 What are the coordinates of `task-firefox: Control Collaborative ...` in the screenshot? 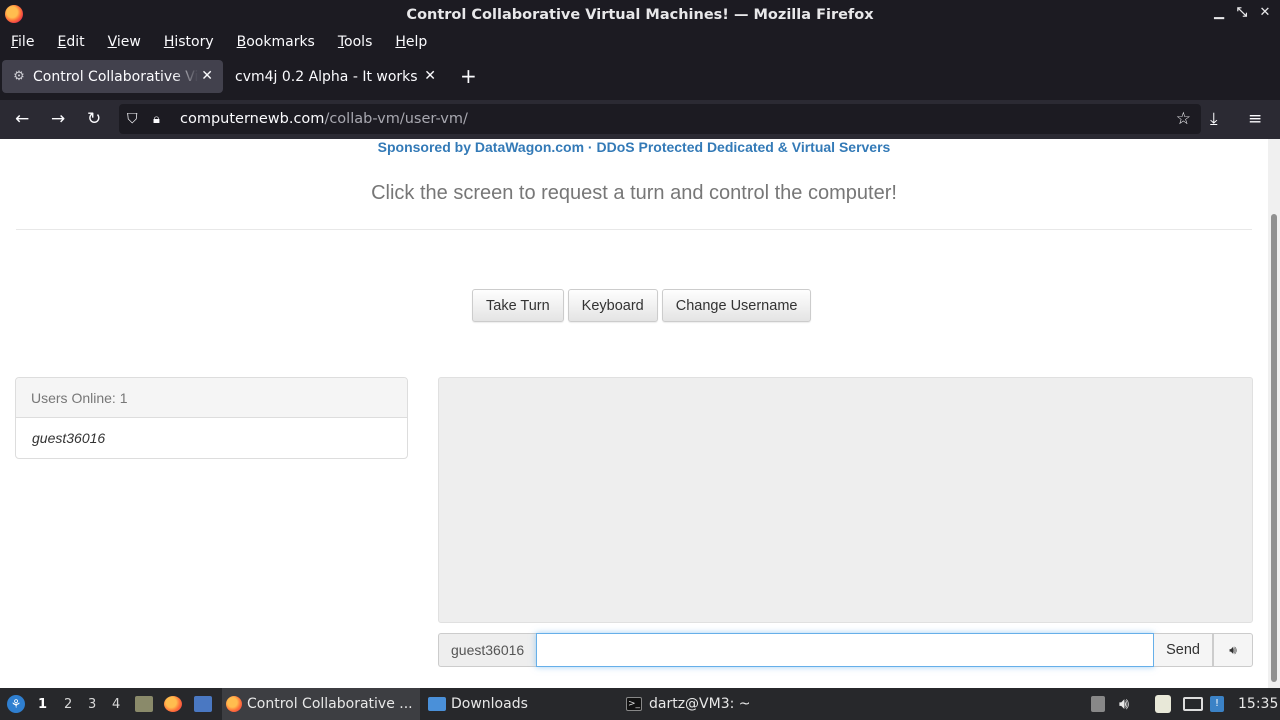 It's located at (321, 704).